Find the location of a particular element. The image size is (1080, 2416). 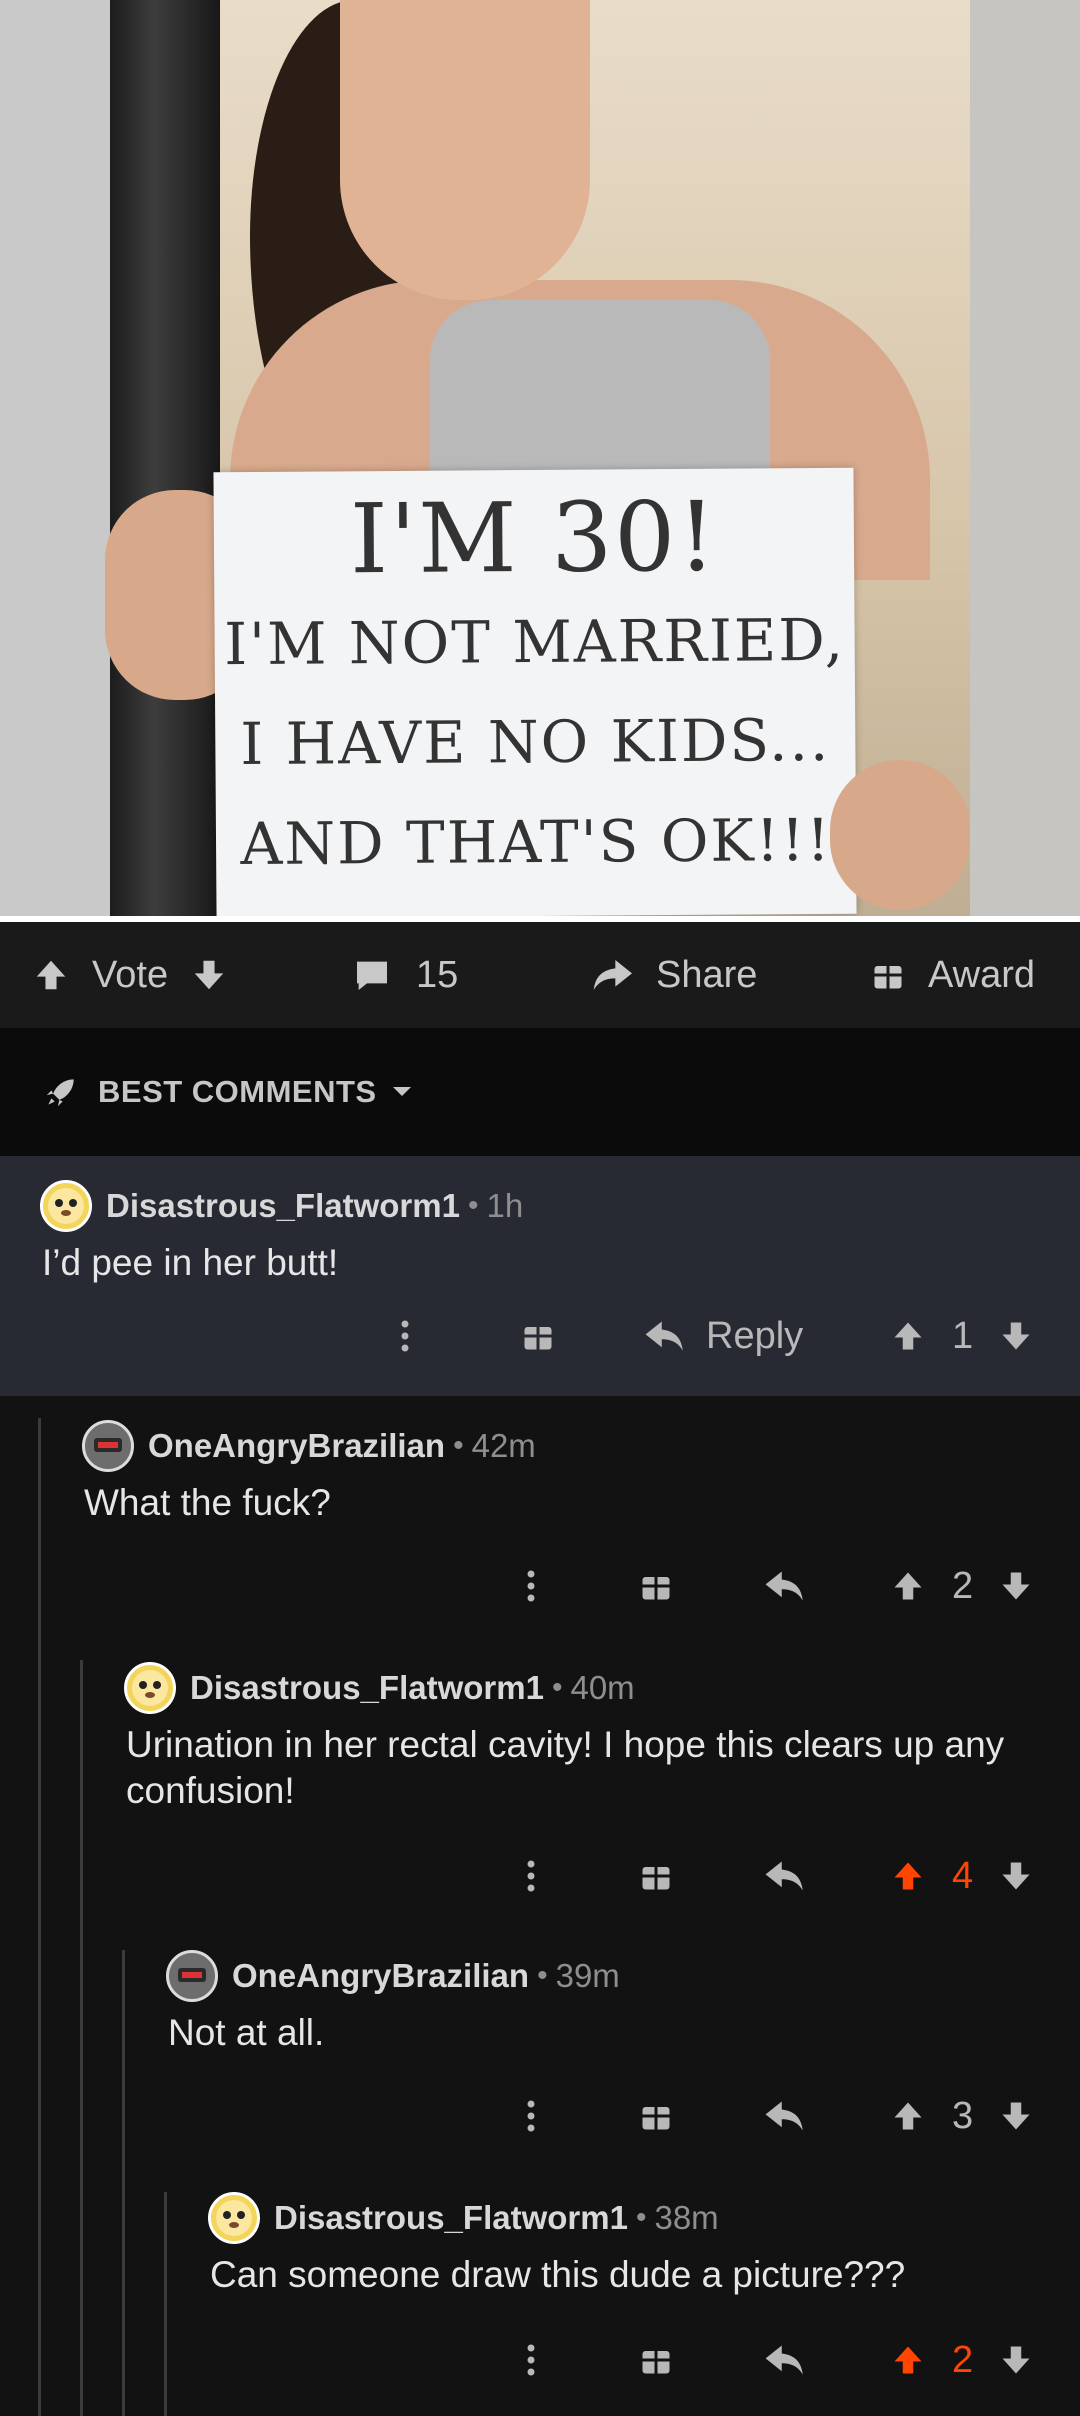

comment-3-header: Disastrous_Flatworm1 • 40m is located at coordinates (379, 1688).